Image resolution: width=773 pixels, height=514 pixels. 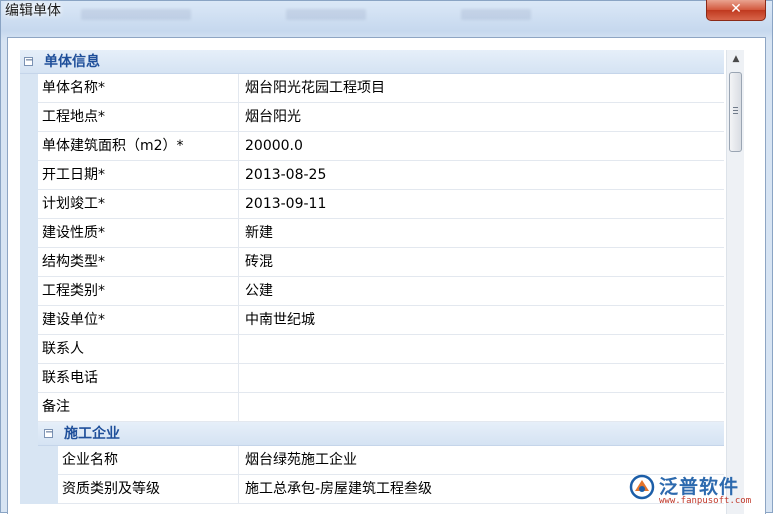 What do you see at coordinates (138, 117) in the screenshot?
I see `property-name: 工程地点*` at bounding box center [138, 117].